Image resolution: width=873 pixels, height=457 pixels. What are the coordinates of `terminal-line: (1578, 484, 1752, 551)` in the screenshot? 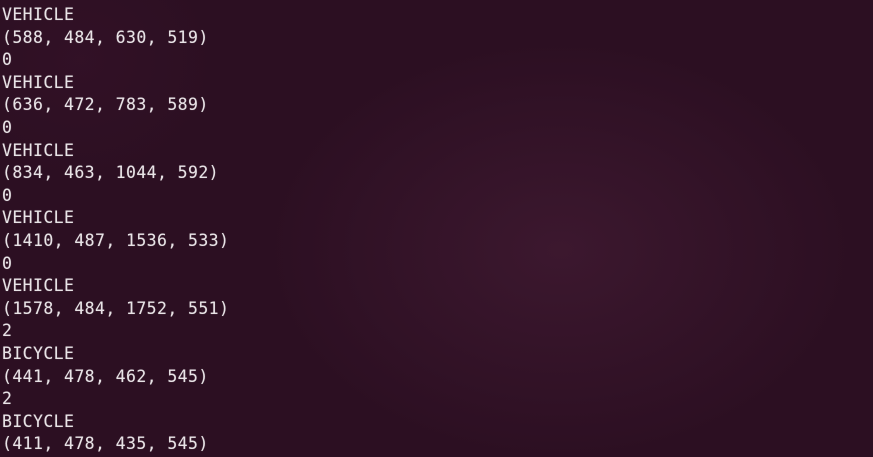 It's located at (116, 308).